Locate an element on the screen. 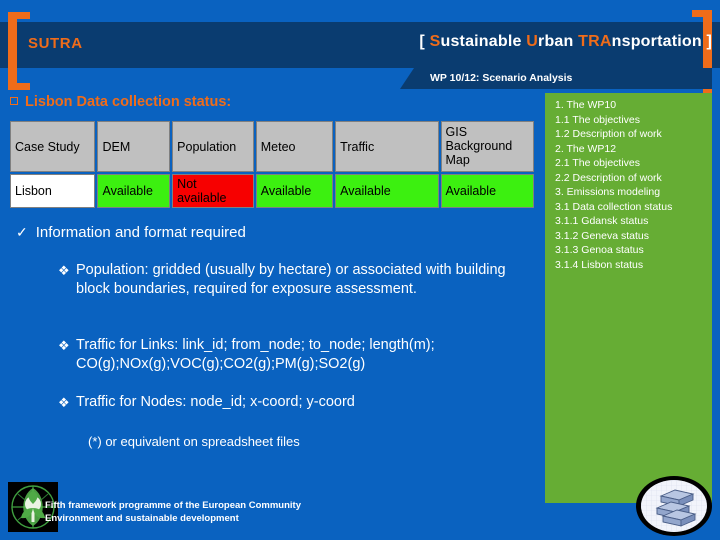  cell-gis-status: Available is located at coordinates (487, 191).